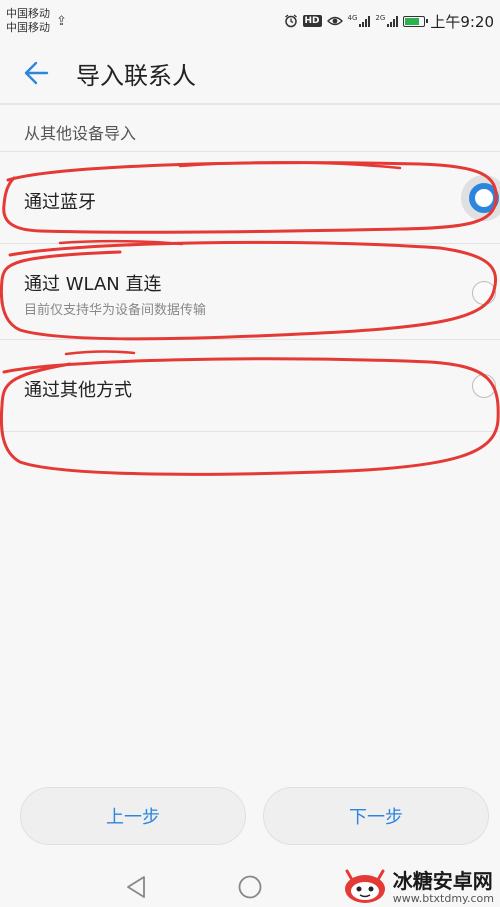 Image resolution: width=500 pixels, height=907 pixels. What do you see at coordinates (359, 21) in the screenshot?
I see `signal-4g-icon: 4G` at bounding box center [359, 21].